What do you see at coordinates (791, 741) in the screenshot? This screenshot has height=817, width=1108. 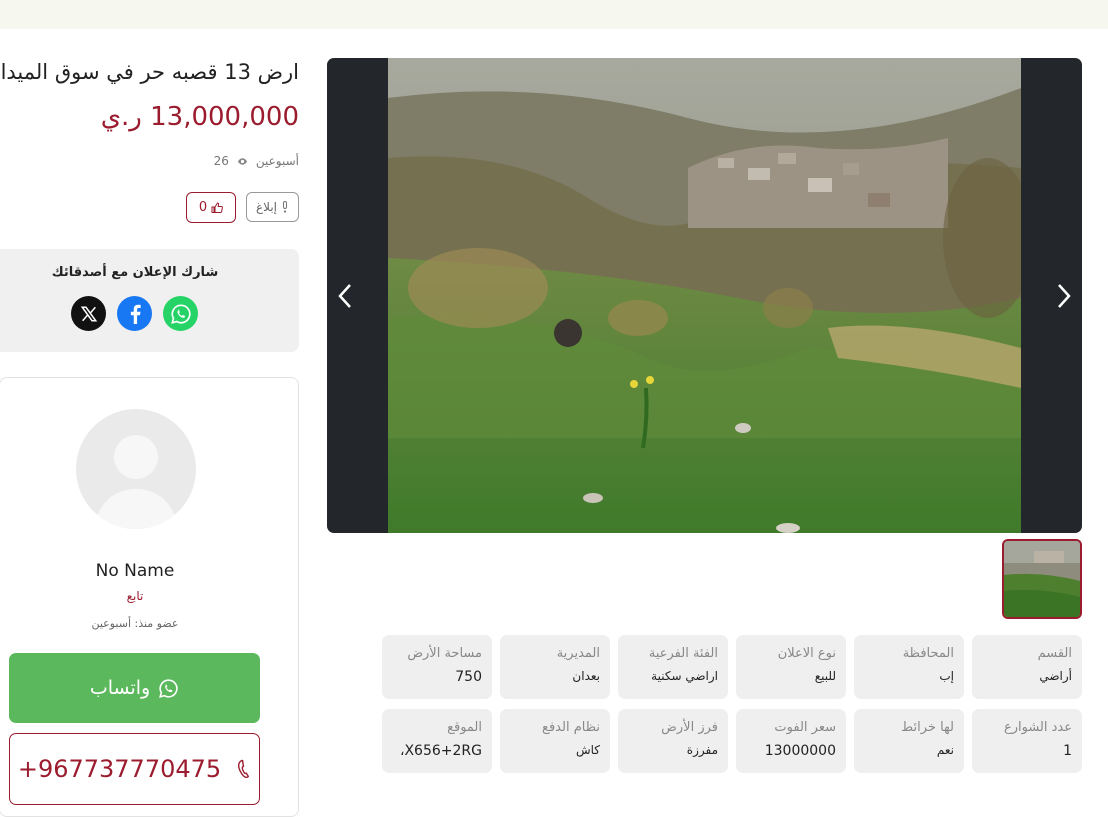 I see `spec-foot-price: سعر الفوت 13000000` at bounding box center [791, 741].